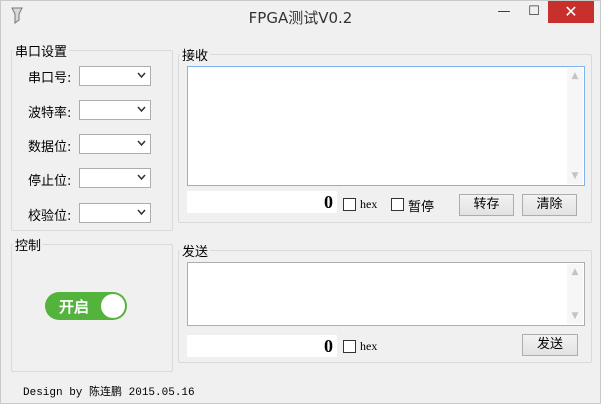 The width and height of the screenshot is (601, 404). Describe the element at coordinates (50, 147) in the screenshot. I see `databits-label: 数据位:` at that location.